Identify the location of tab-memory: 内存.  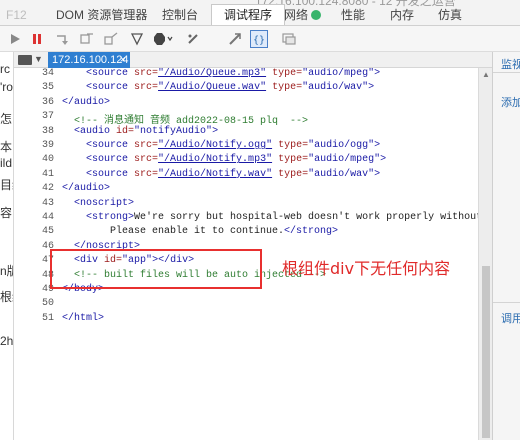
(402, 15).